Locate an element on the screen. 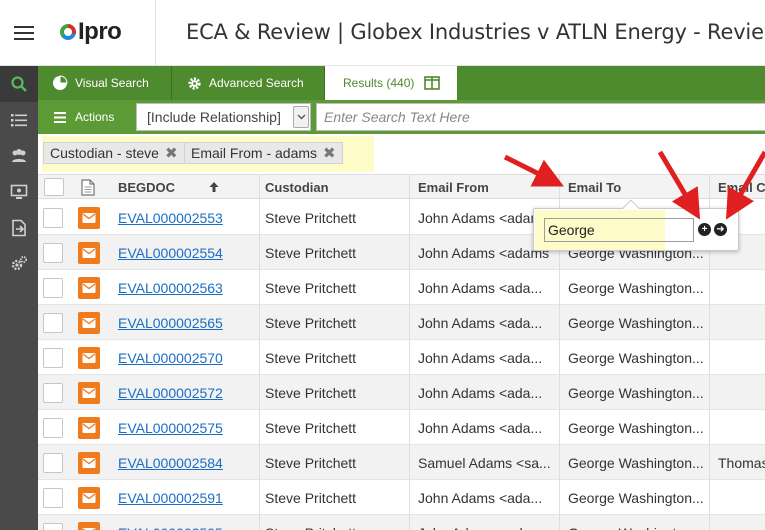 Image resolution: width=765 pixels, height=530 pixels. tab-advanced-search: Advanced Search is located at coordinates (249, 83).